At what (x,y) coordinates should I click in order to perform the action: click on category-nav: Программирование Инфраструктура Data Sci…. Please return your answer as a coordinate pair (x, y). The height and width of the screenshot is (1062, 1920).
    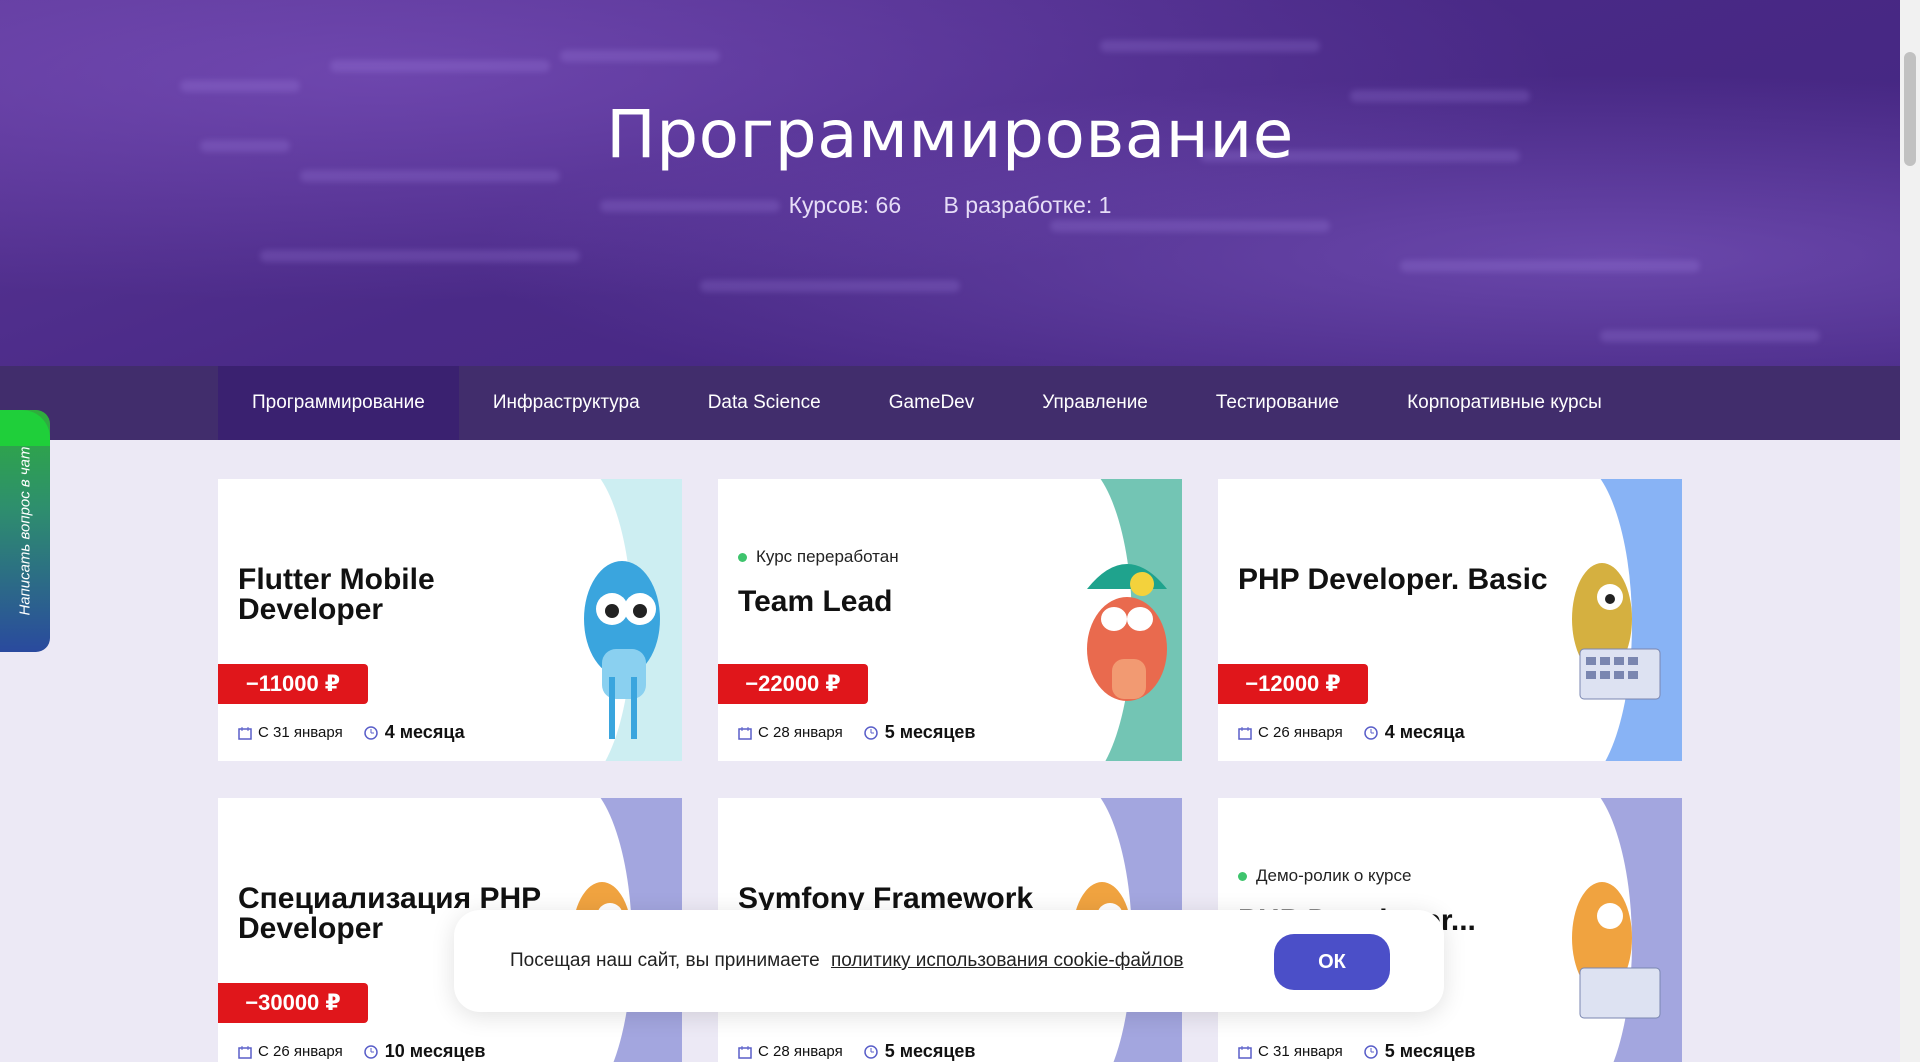
    Looking at the image, I should click on (950, 403).